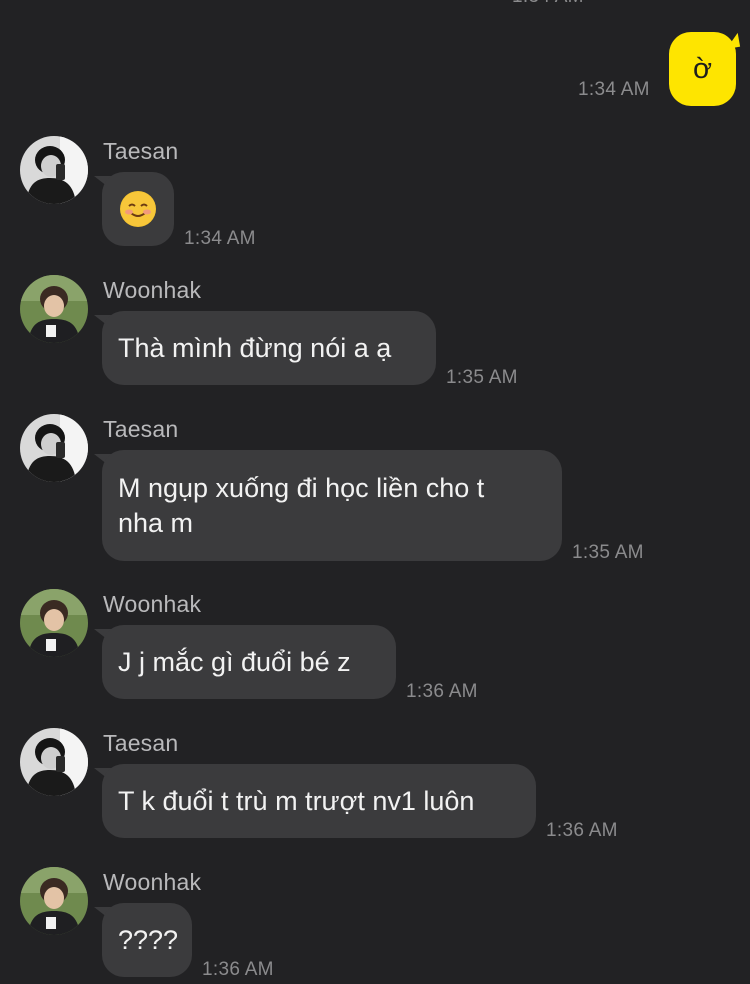  I want to click on message-bubble: T k đuổi t trù m trượt nv1 luôn, so click(319, 801).